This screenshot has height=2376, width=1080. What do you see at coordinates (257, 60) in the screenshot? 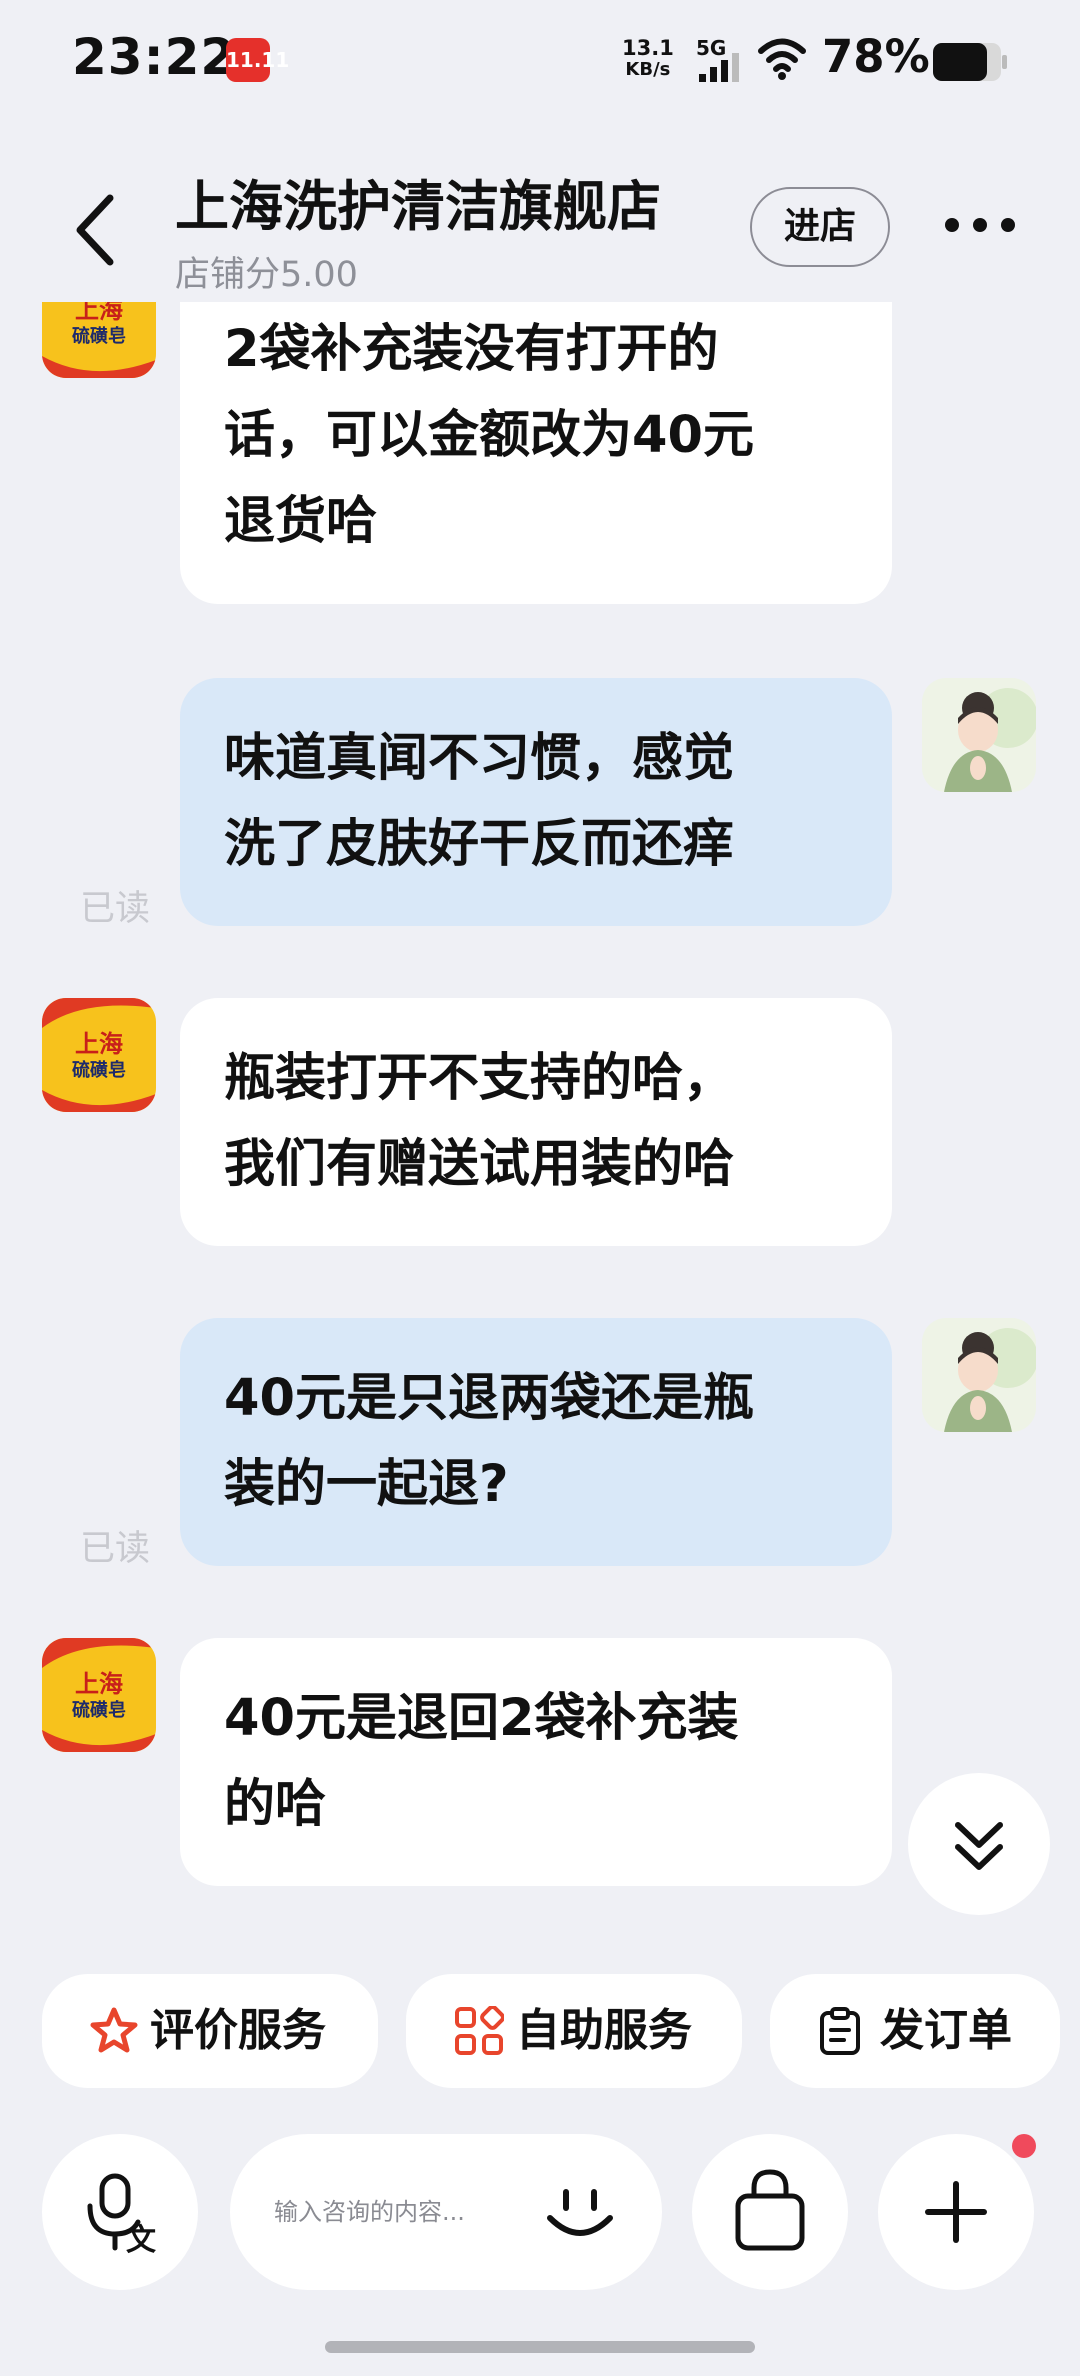
I see `shopping-app-notification-icon: 11.11` at bounding box center [257, 60].